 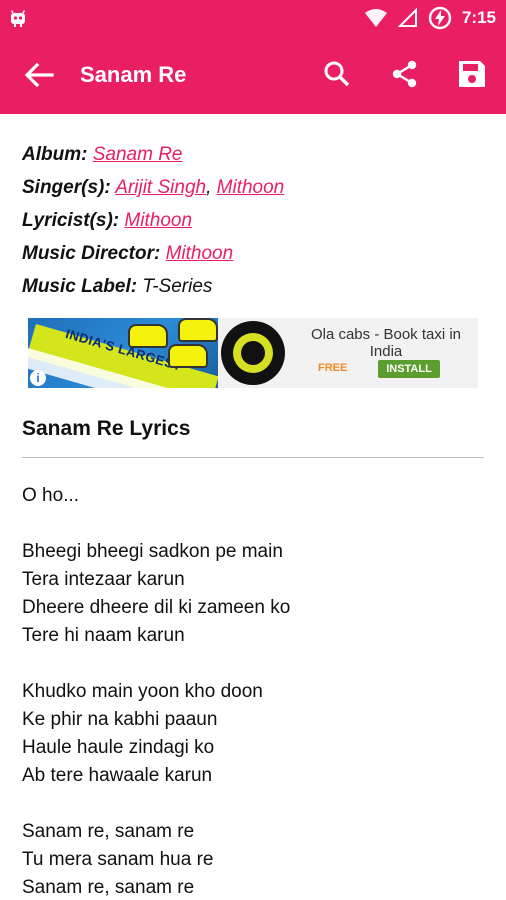 What do you see at coordinates (142, 691) in the screenshot?
I see `lyrics-line: Khudko main yoon kho doon` at bounding box center [142, 691].